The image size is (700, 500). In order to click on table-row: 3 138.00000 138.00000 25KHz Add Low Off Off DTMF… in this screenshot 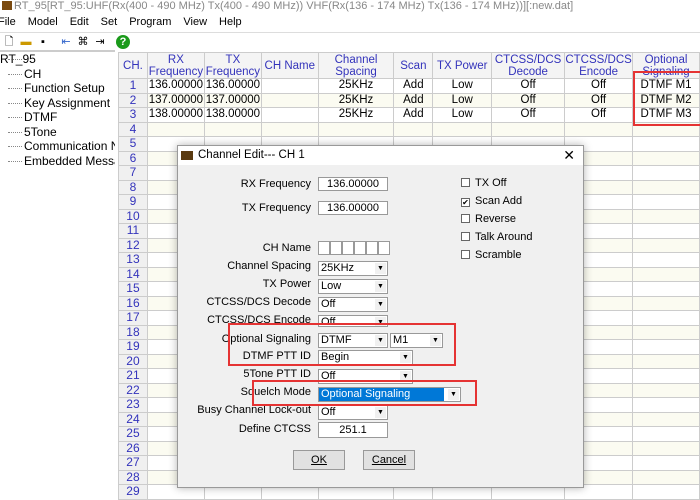, I will do `click(409, 115)`.